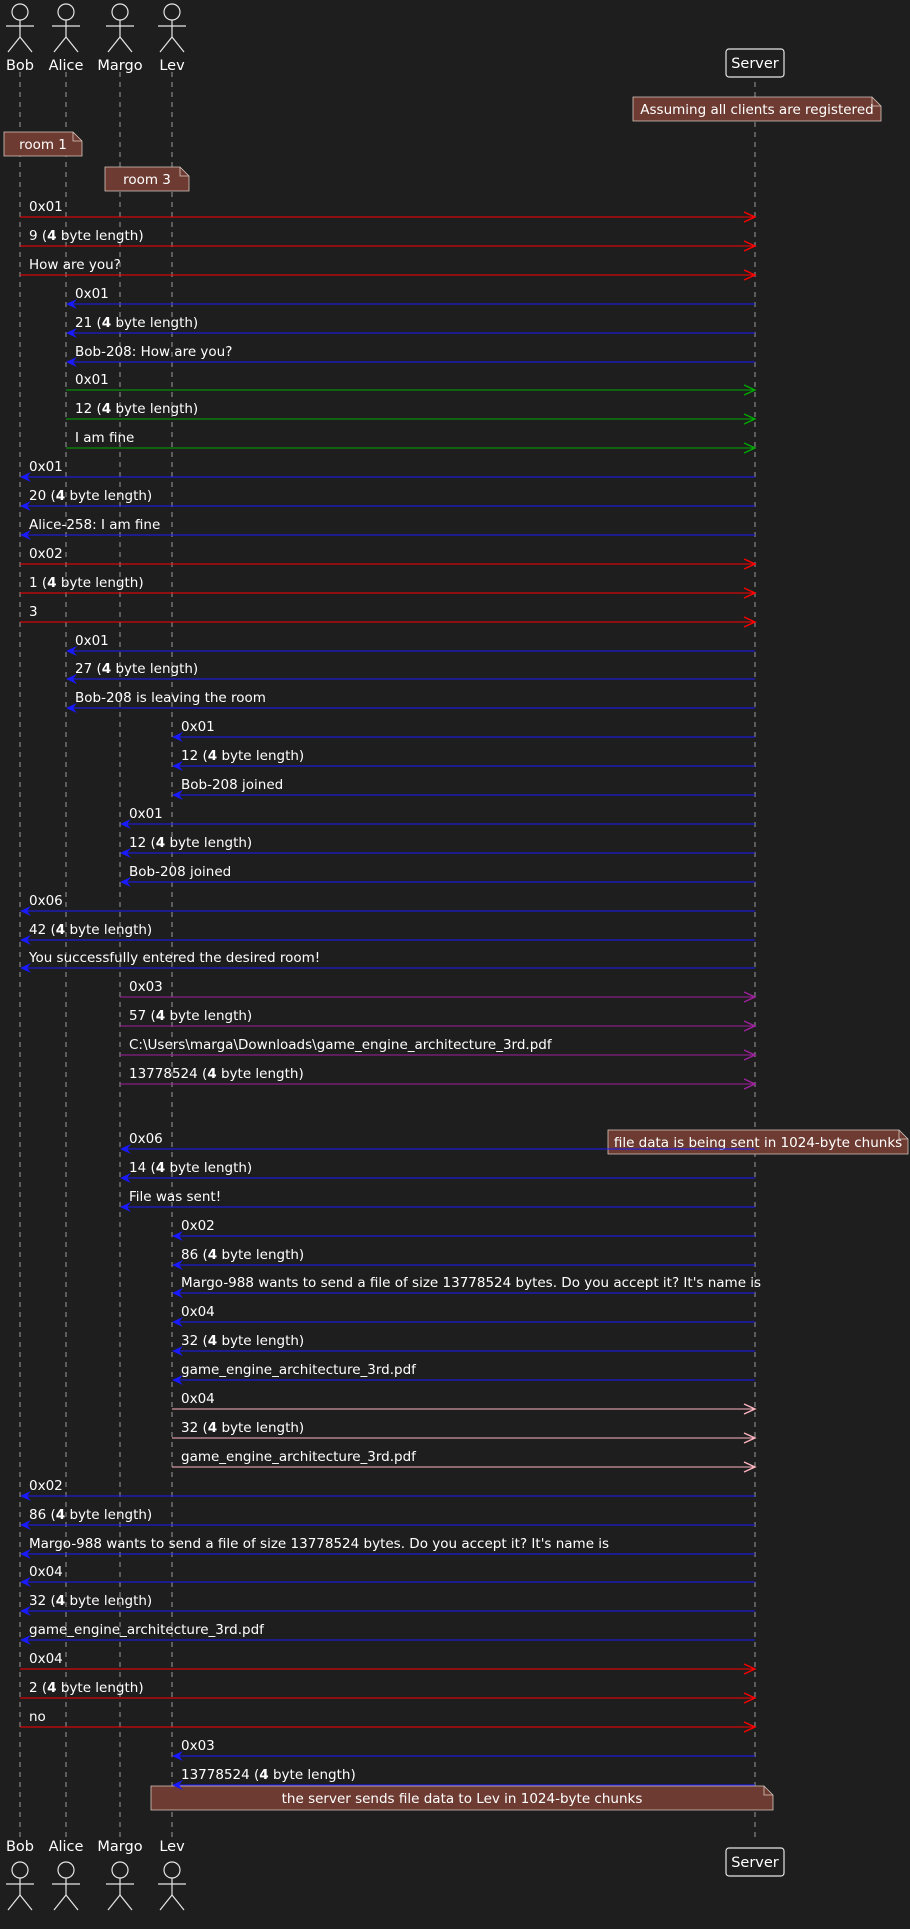 The height and width of the screenshot is (1929, 910). What do you see at coordinates (88, 323) in the screenshot?
I see `message-text: 21 (` at bounding box center [88, 323].